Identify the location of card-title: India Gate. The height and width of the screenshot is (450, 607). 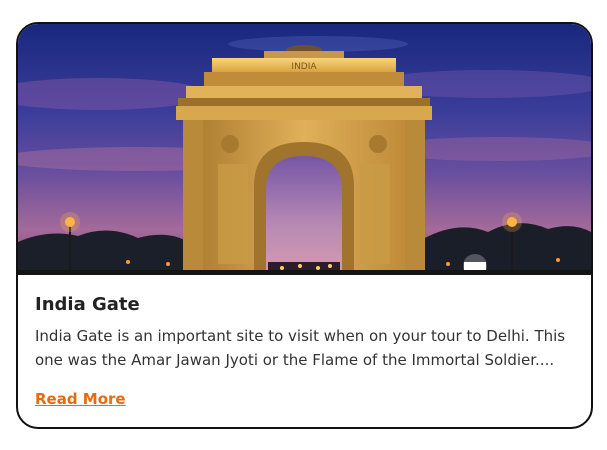
(87, 304).